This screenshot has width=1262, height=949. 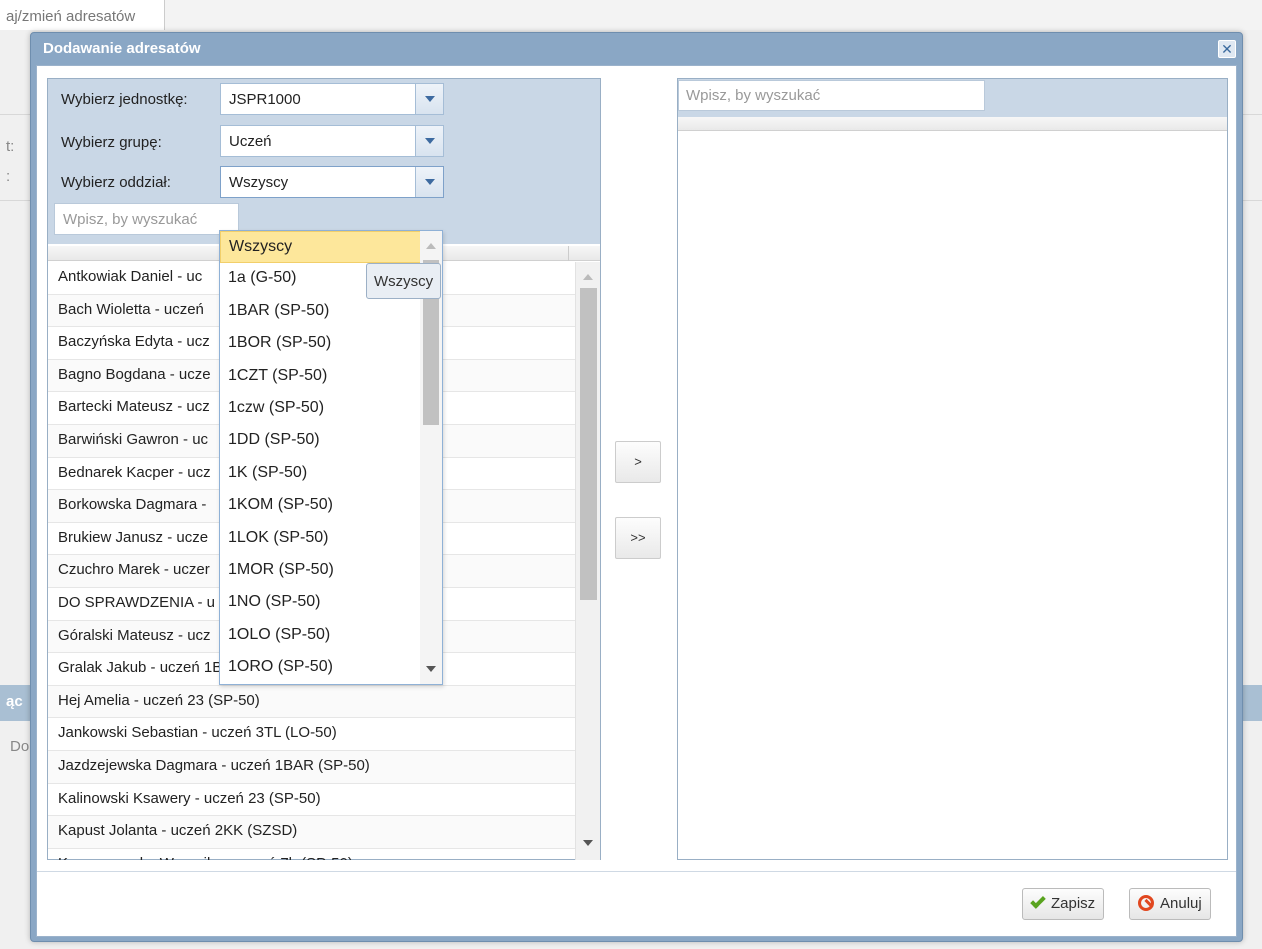 I want to click on dropdown-option: 1BAR (SP-50), so click(x=331, y=312).